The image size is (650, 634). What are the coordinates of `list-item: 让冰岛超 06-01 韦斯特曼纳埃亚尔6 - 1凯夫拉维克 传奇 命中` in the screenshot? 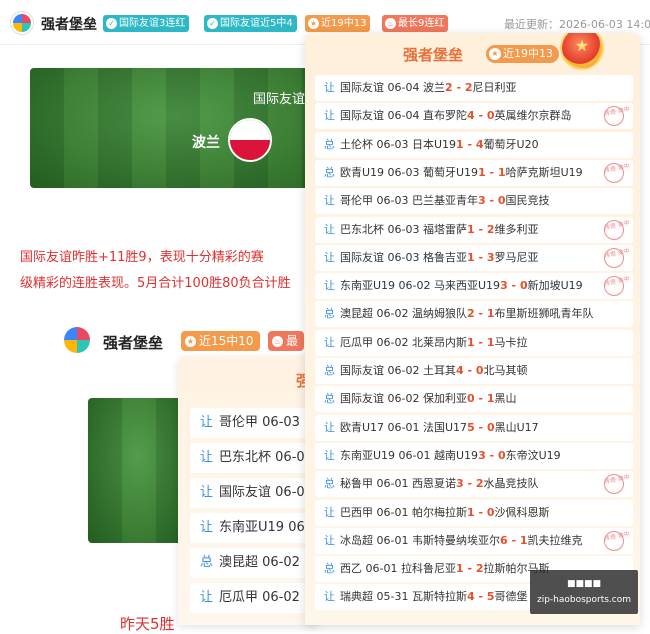 It's located at (474, 540).